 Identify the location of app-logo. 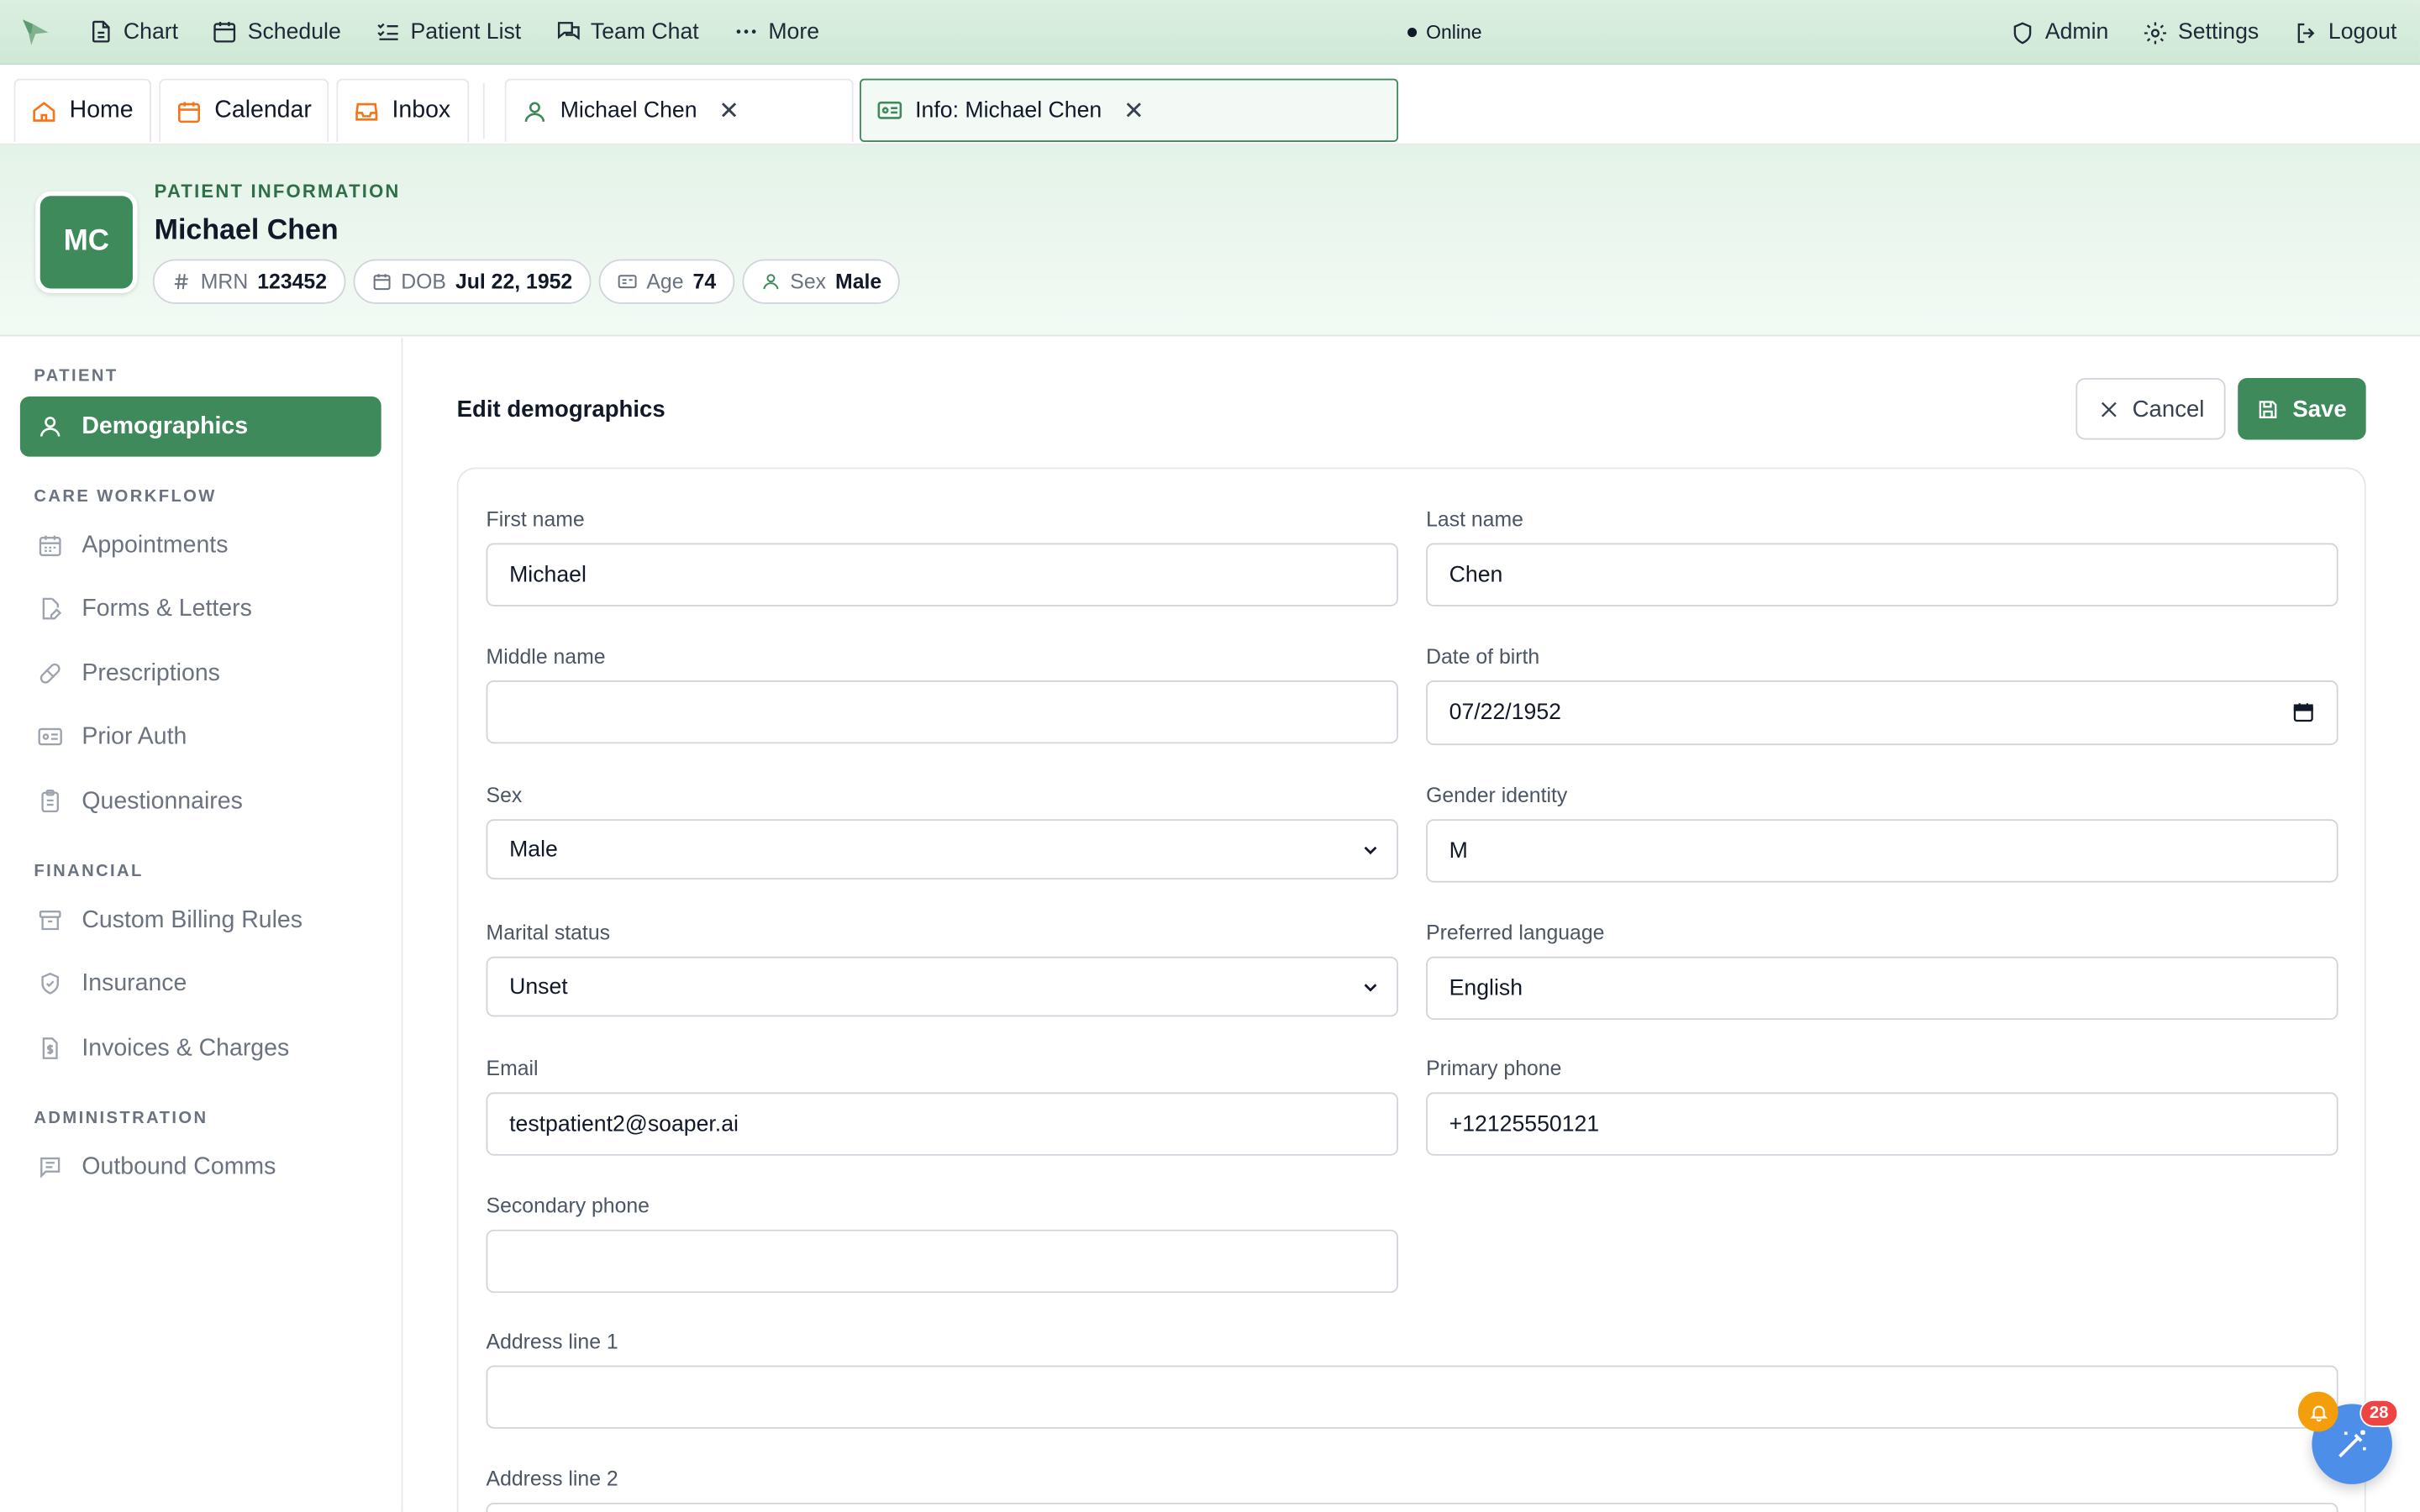
(35, 32).